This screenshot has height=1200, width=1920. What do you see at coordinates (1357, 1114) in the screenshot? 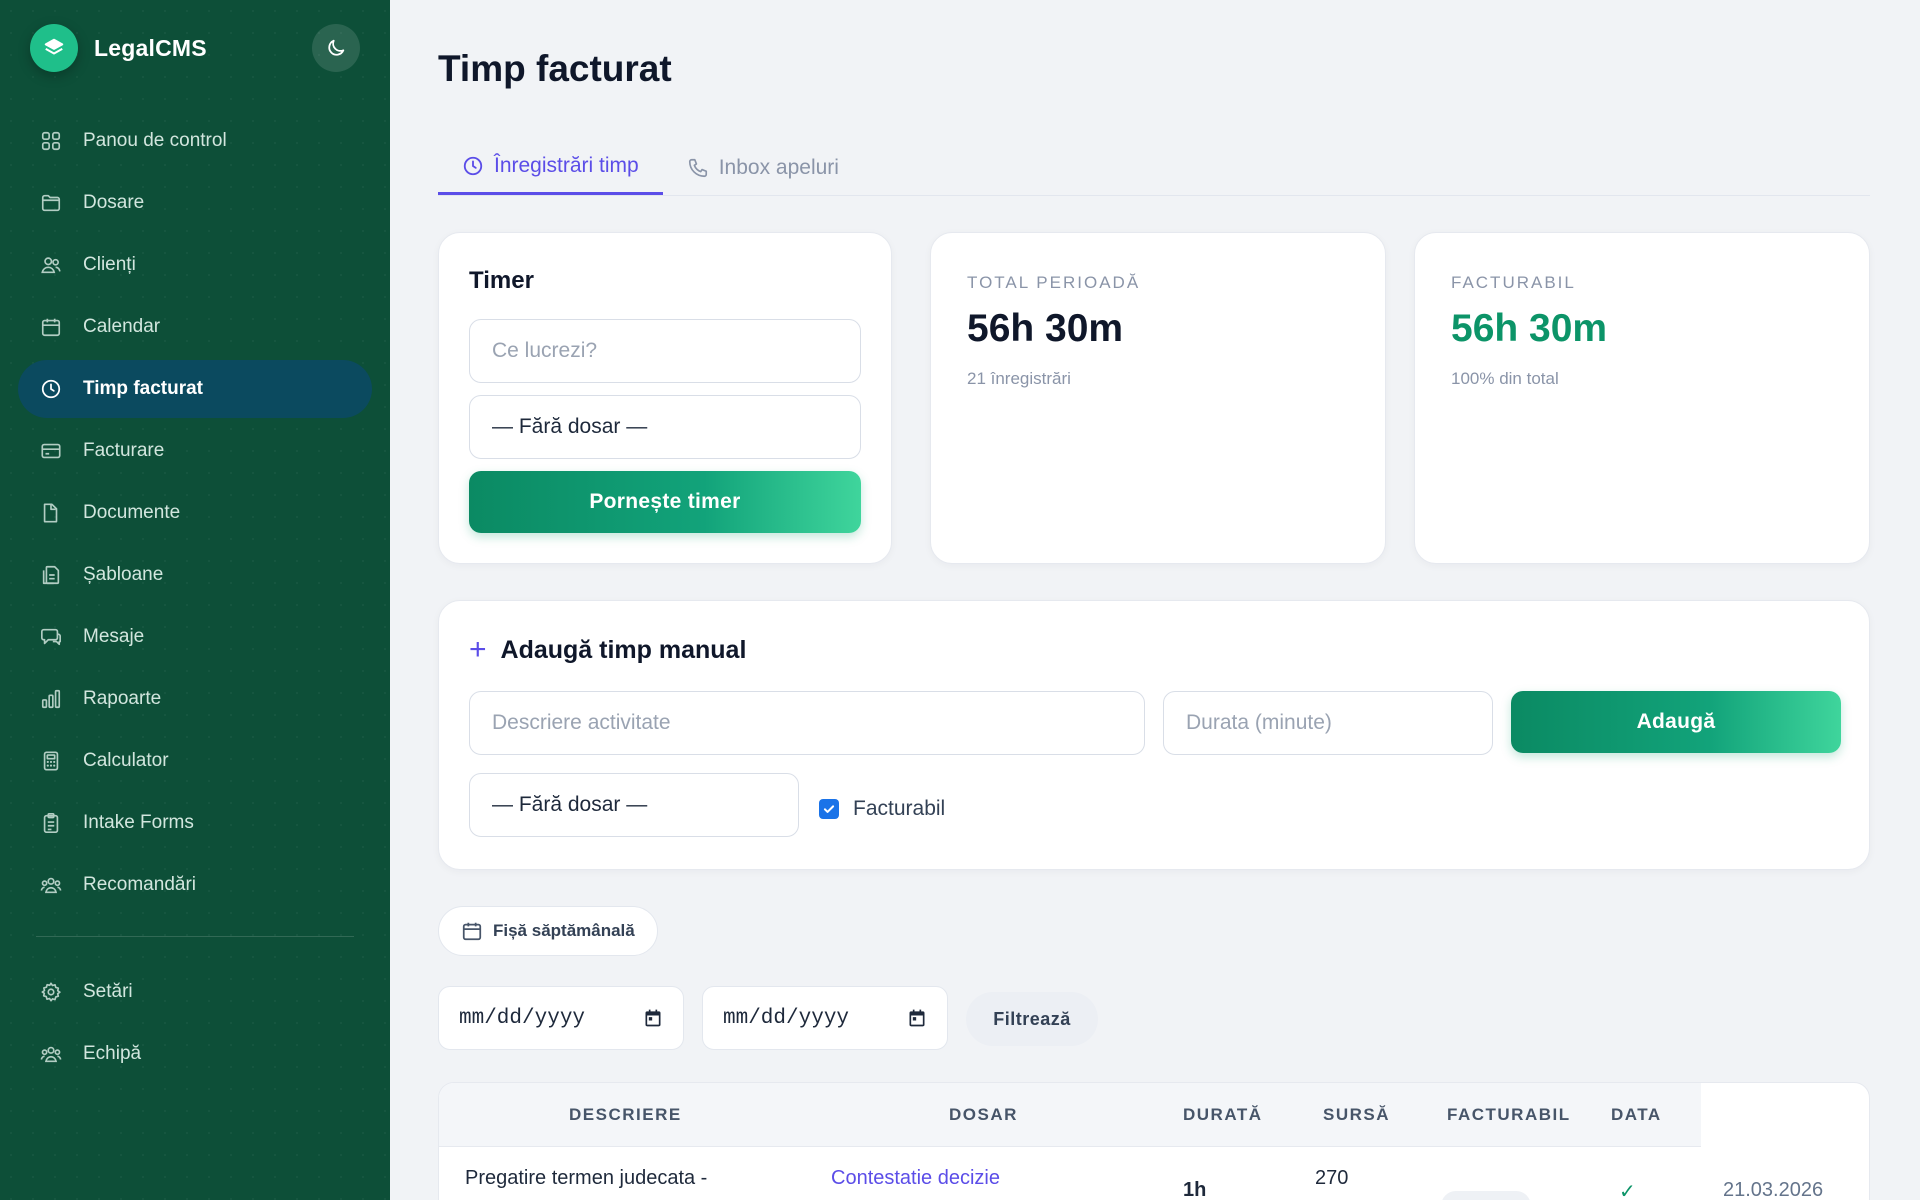
I see `column-header-source: SURSĂ` at bounding box center [1357, 1114].